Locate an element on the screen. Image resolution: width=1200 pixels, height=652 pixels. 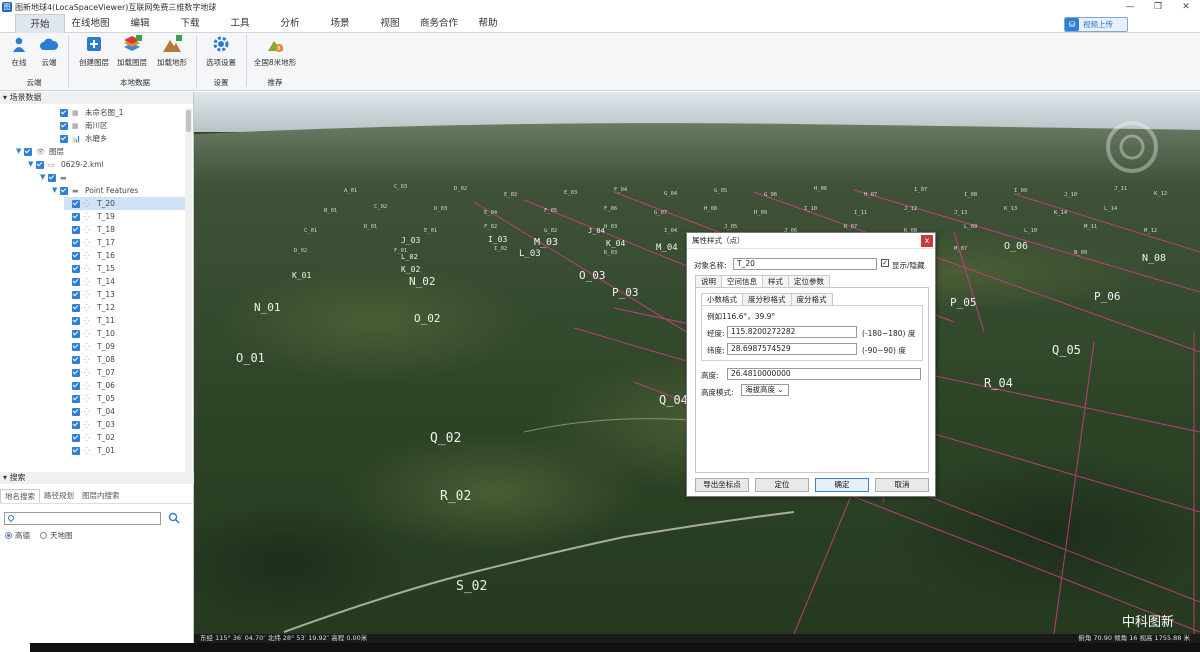
load-terrain-button: 加载地形 is located at coordinates (172, 51).